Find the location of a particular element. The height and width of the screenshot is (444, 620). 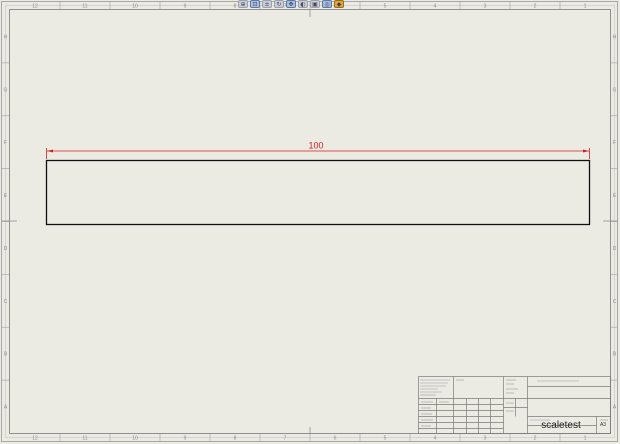

zoom-in-out-icon: ± is located at coordinates (267, 4).